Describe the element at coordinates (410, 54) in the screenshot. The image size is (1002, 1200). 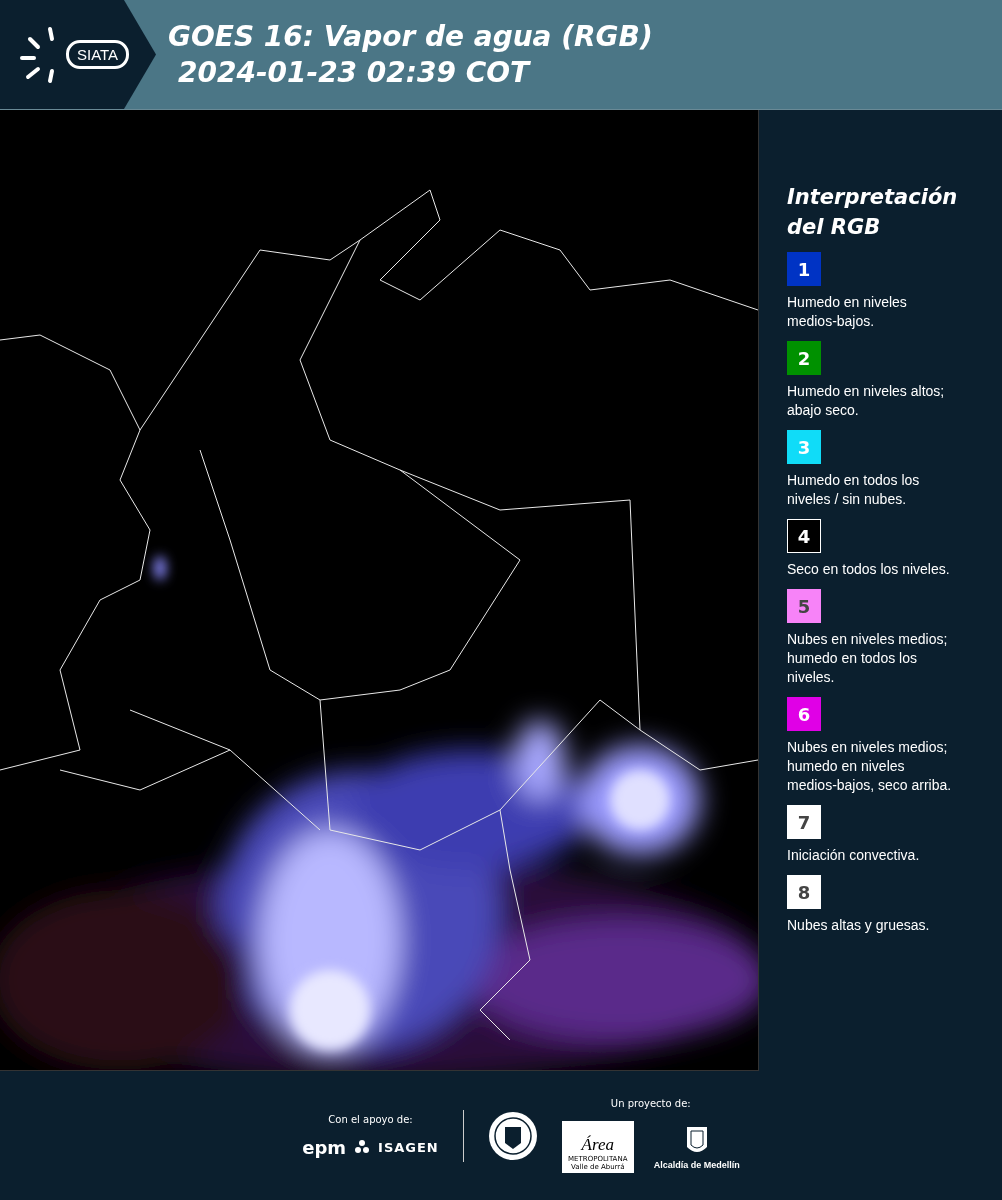
I see `page-title: GOES 16: Vapor de agua (RGB) 2024-01-23 02:39 COT` at that location.